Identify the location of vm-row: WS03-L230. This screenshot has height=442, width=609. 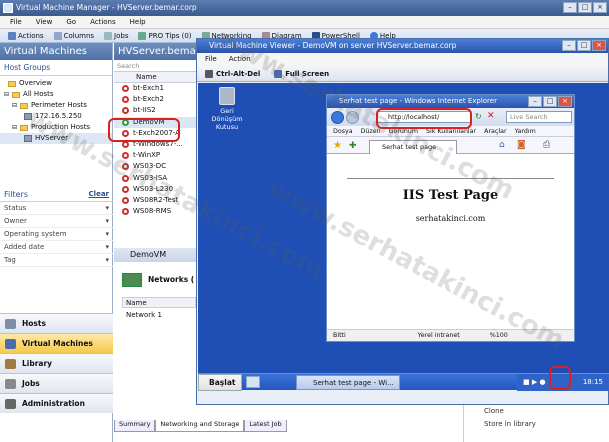
(155, 189).